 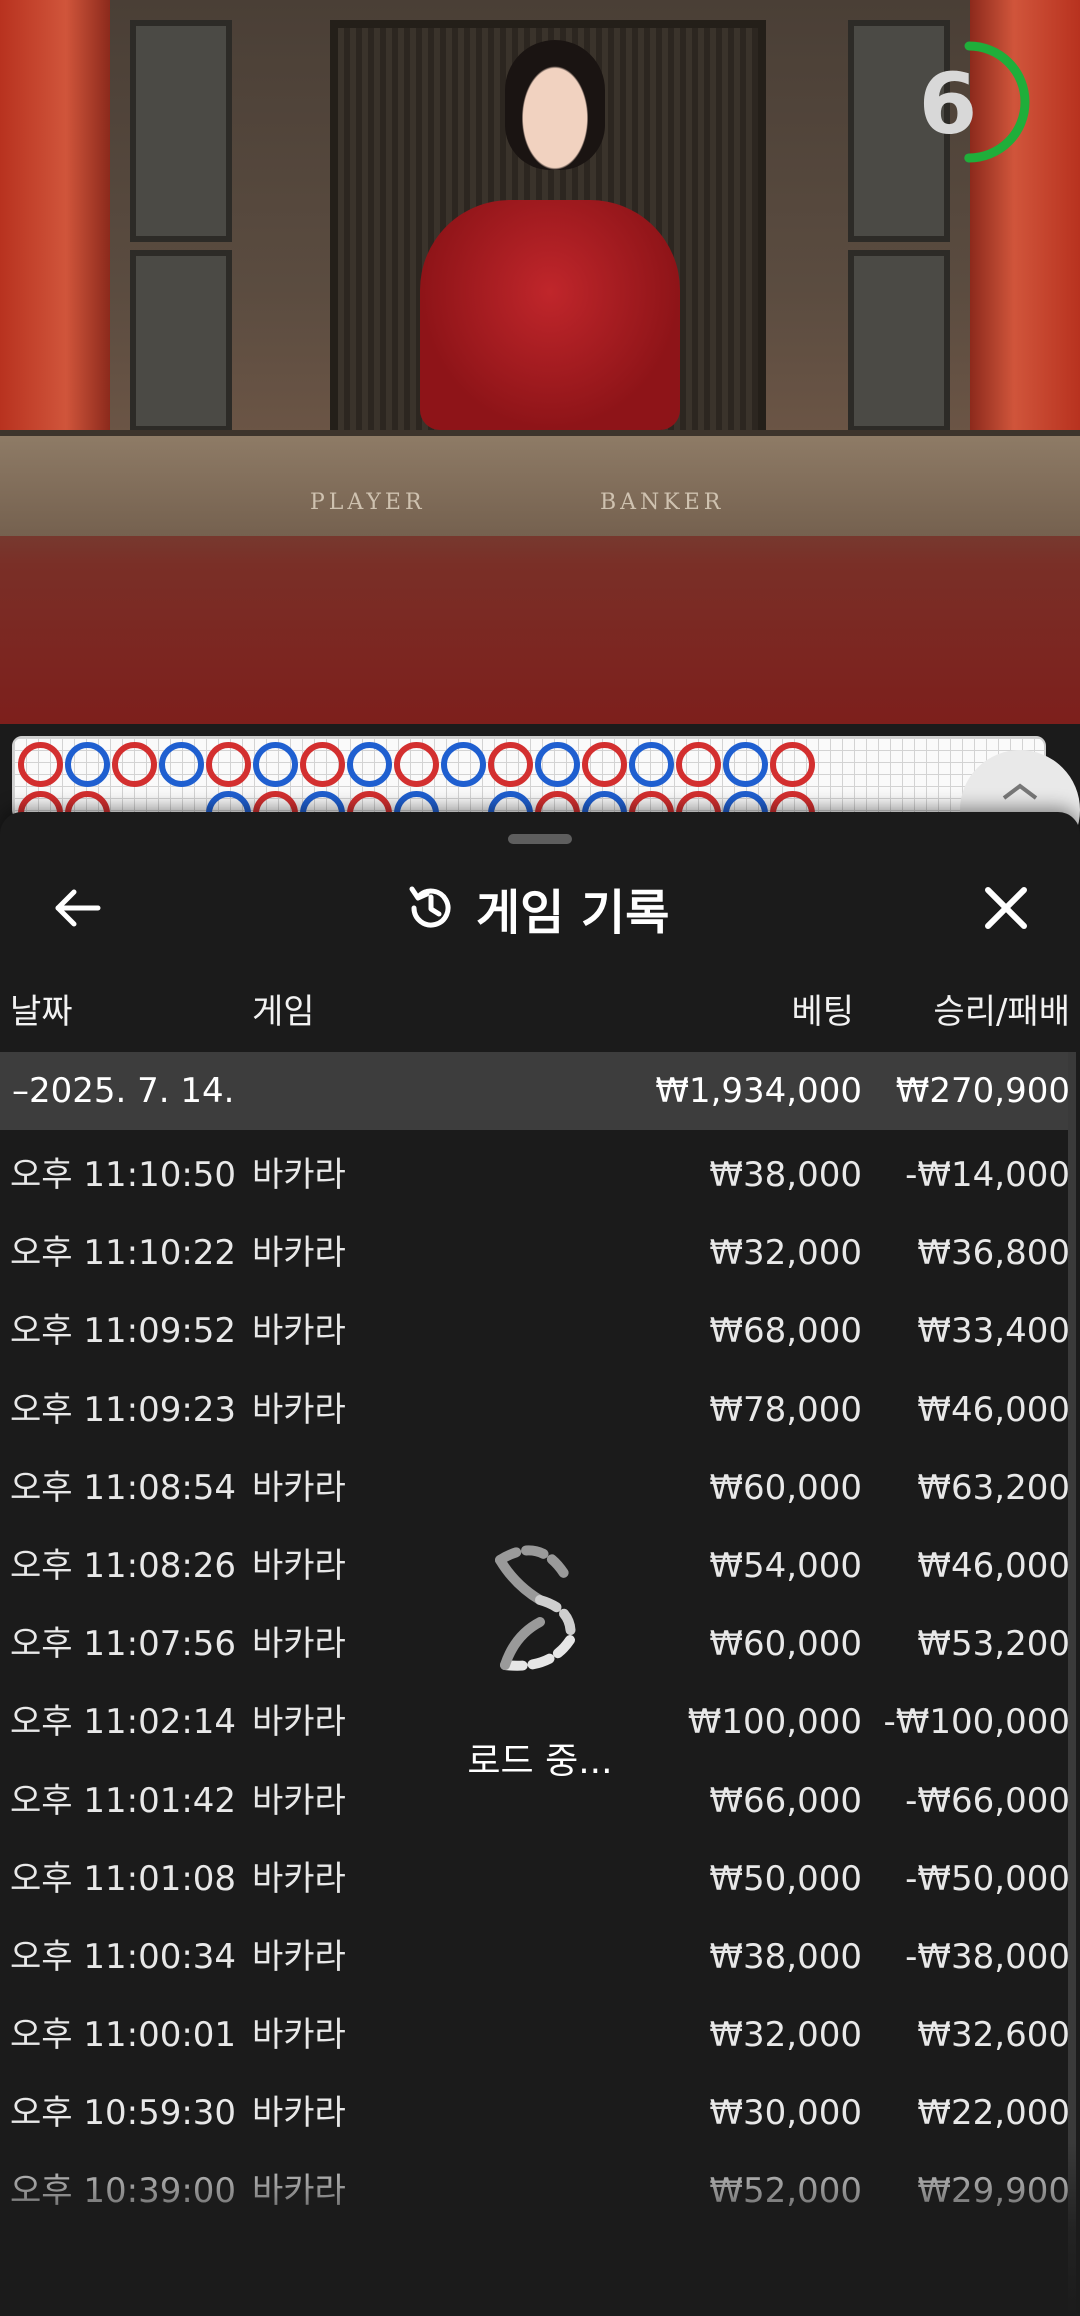 What do you see at coordinates (537, 1091) in the screenshot?
I see `date-group-header: –2025. 7. 14. ₩1,934,000 ₩270,900` at bounding box center [537, 1091].